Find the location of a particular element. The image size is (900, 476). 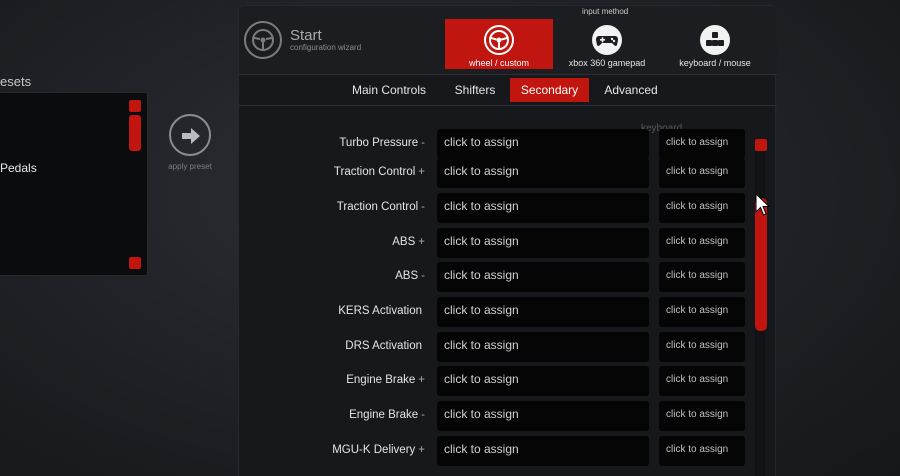

binding-label: DRS Activation is located at coordinates (383, 346).